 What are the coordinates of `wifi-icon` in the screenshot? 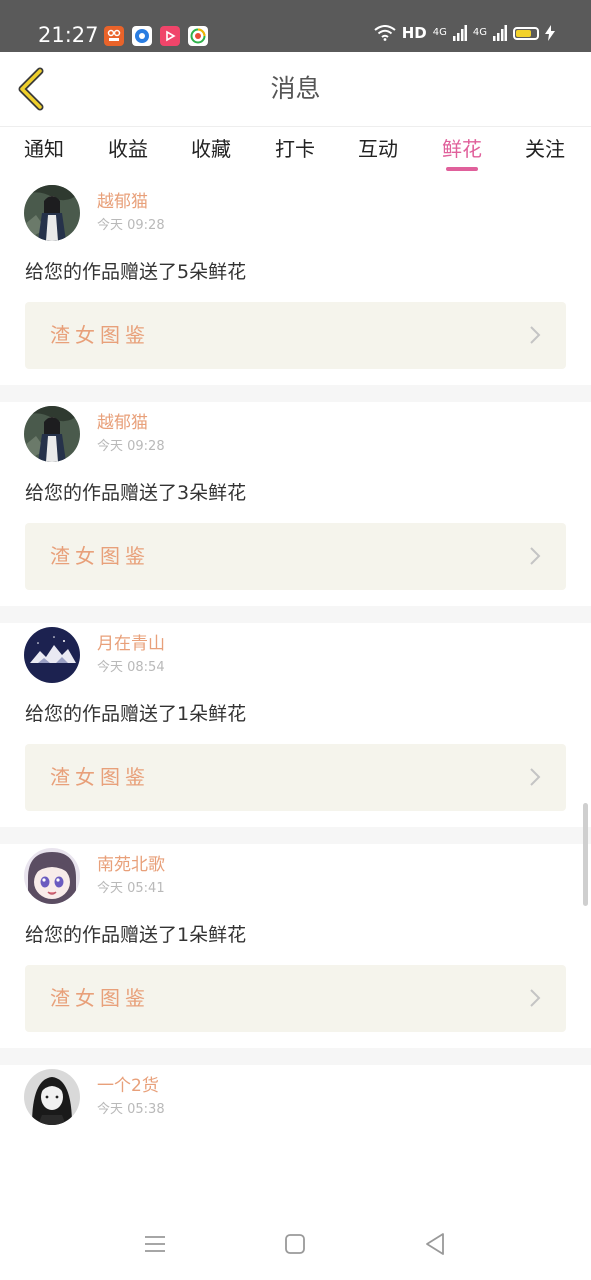 It's located at (385, 33).